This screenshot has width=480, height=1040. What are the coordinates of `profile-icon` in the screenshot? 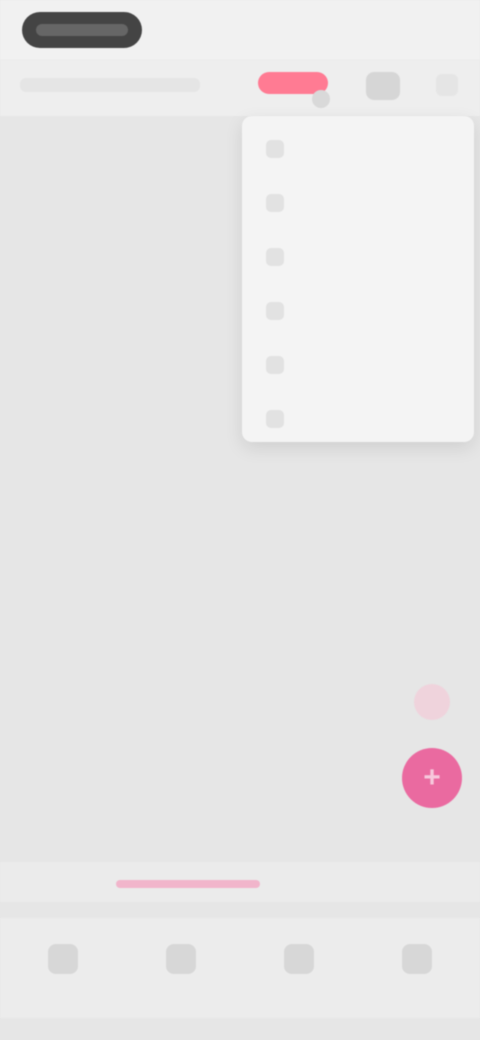 It's located at (383, 86).